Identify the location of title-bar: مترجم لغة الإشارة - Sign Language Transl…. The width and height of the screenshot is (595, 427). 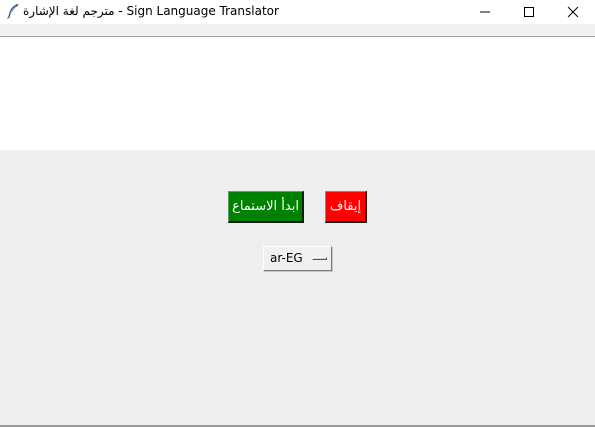
(297, 12).